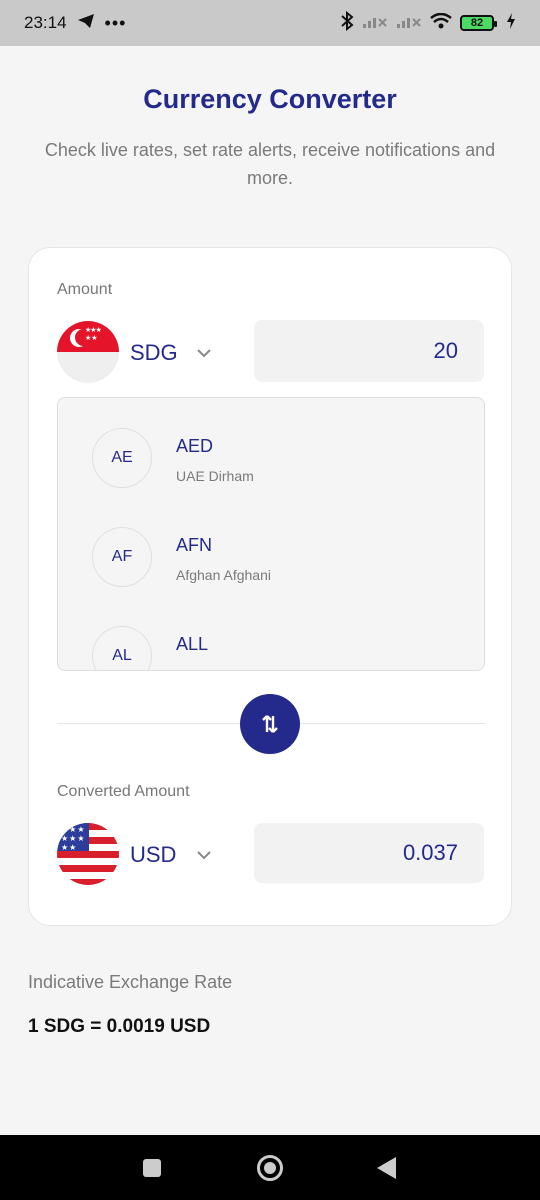  I want to click on swap-button, so click(270, 724).